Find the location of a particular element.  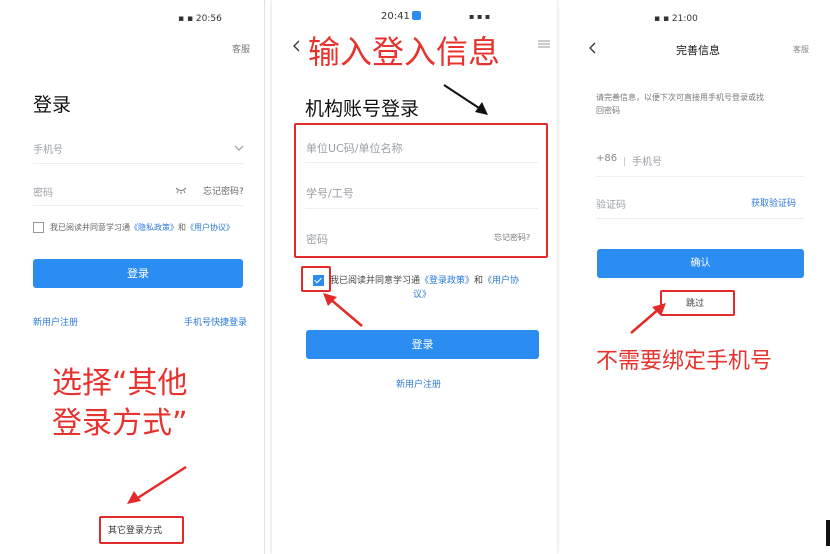

status-time: 20:41 is located at coordinates (395, 16).